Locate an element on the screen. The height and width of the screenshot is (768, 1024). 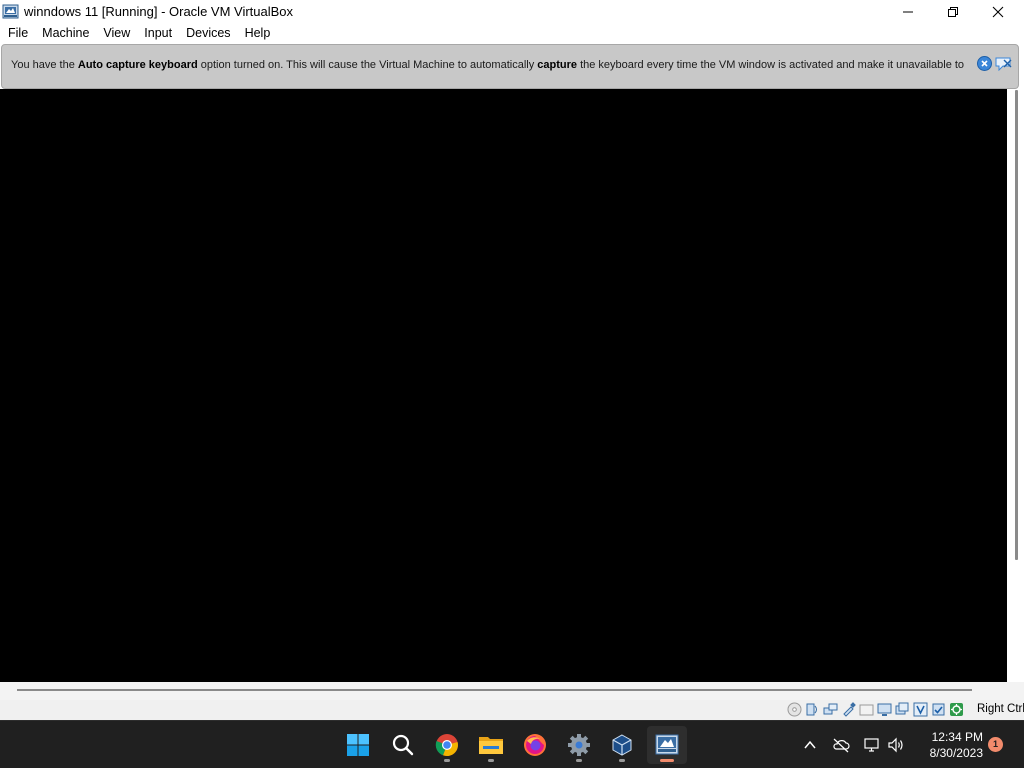
host-key-label: Right Ctrl is located at coordinates (1000, 709).